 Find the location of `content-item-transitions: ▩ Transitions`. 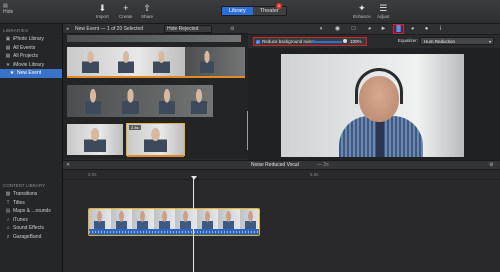

content-item-transitions: ▩ Transitions is located at coordinates (31, 194).